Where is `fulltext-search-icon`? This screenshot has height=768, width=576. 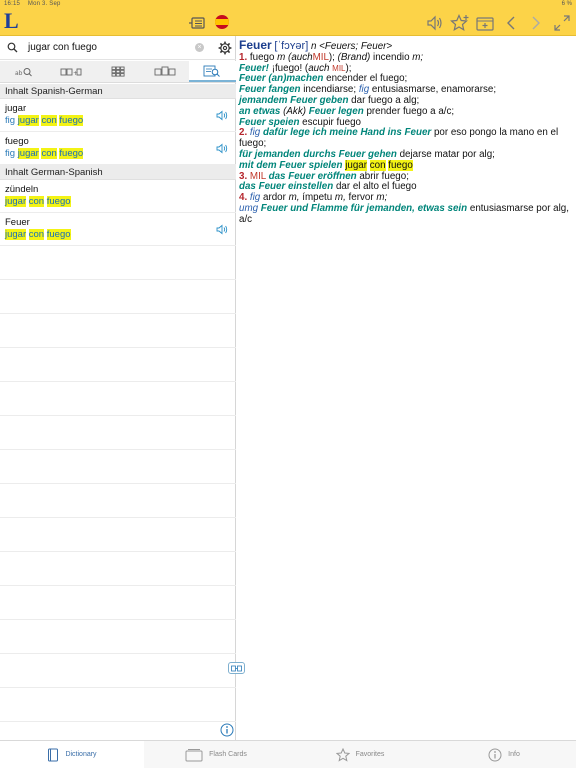 fulltext-search-icon is located at coordinates (212, 71).